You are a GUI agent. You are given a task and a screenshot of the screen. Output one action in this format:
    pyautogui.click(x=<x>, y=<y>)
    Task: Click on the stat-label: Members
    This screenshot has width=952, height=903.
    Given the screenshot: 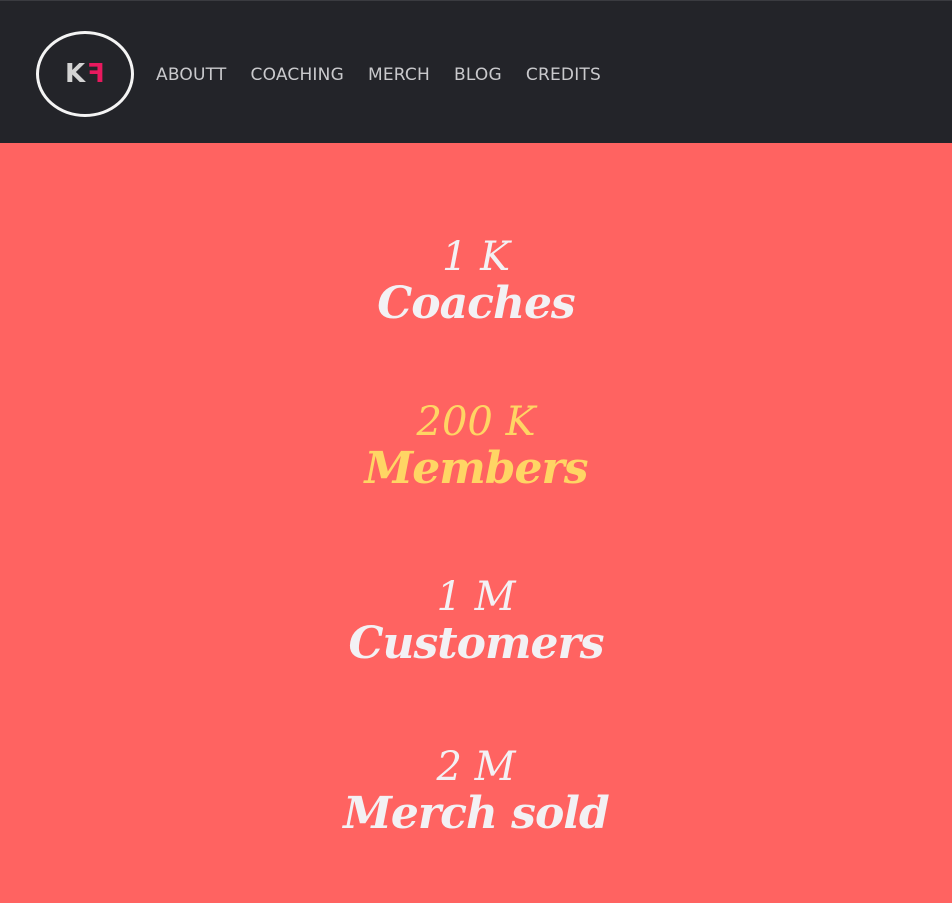 What is the action you would take?
    pyautogui.click(x=476, y=468)
    